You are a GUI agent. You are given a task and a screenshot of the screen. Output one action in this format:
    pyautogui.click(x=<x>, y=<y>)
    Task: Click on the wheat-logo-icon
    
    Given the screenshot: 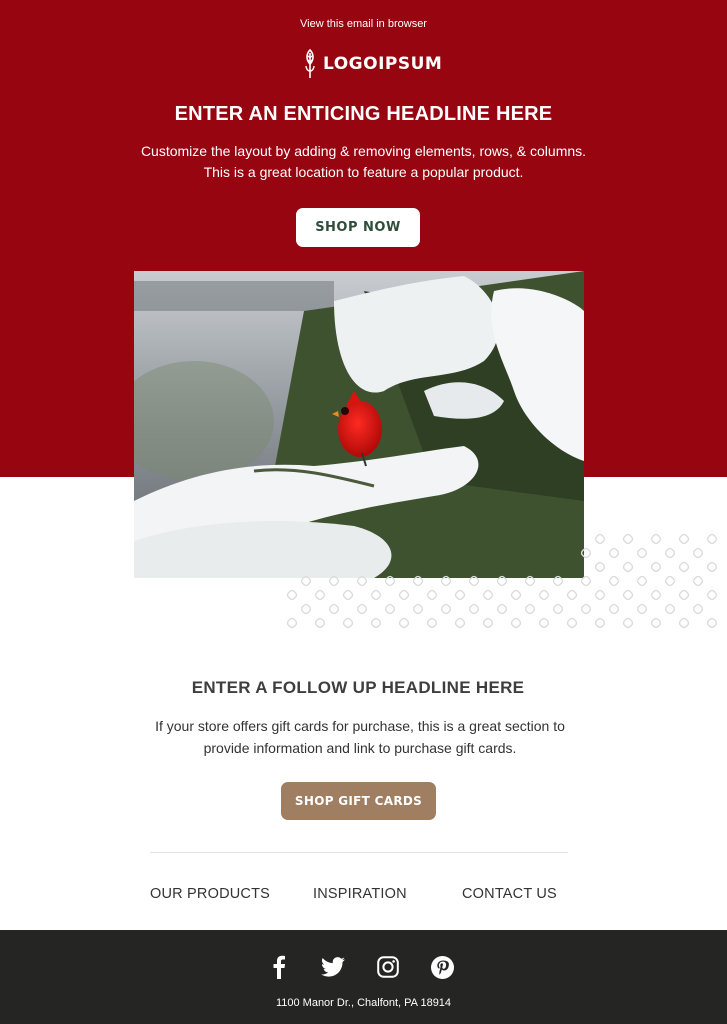 What is the action you would take?
    pyautogui.click(x=310, y=63)
    